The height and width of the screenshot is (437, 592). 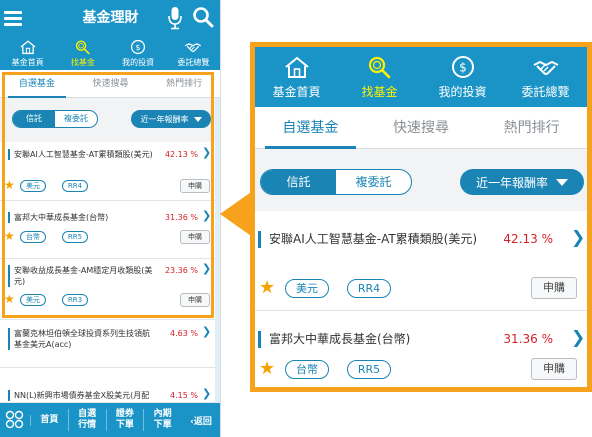 I want to click on main-nav-zoomed: 基金首頁 找基金 $ 我的投資 委託總覽, so click(x=421, y=77).